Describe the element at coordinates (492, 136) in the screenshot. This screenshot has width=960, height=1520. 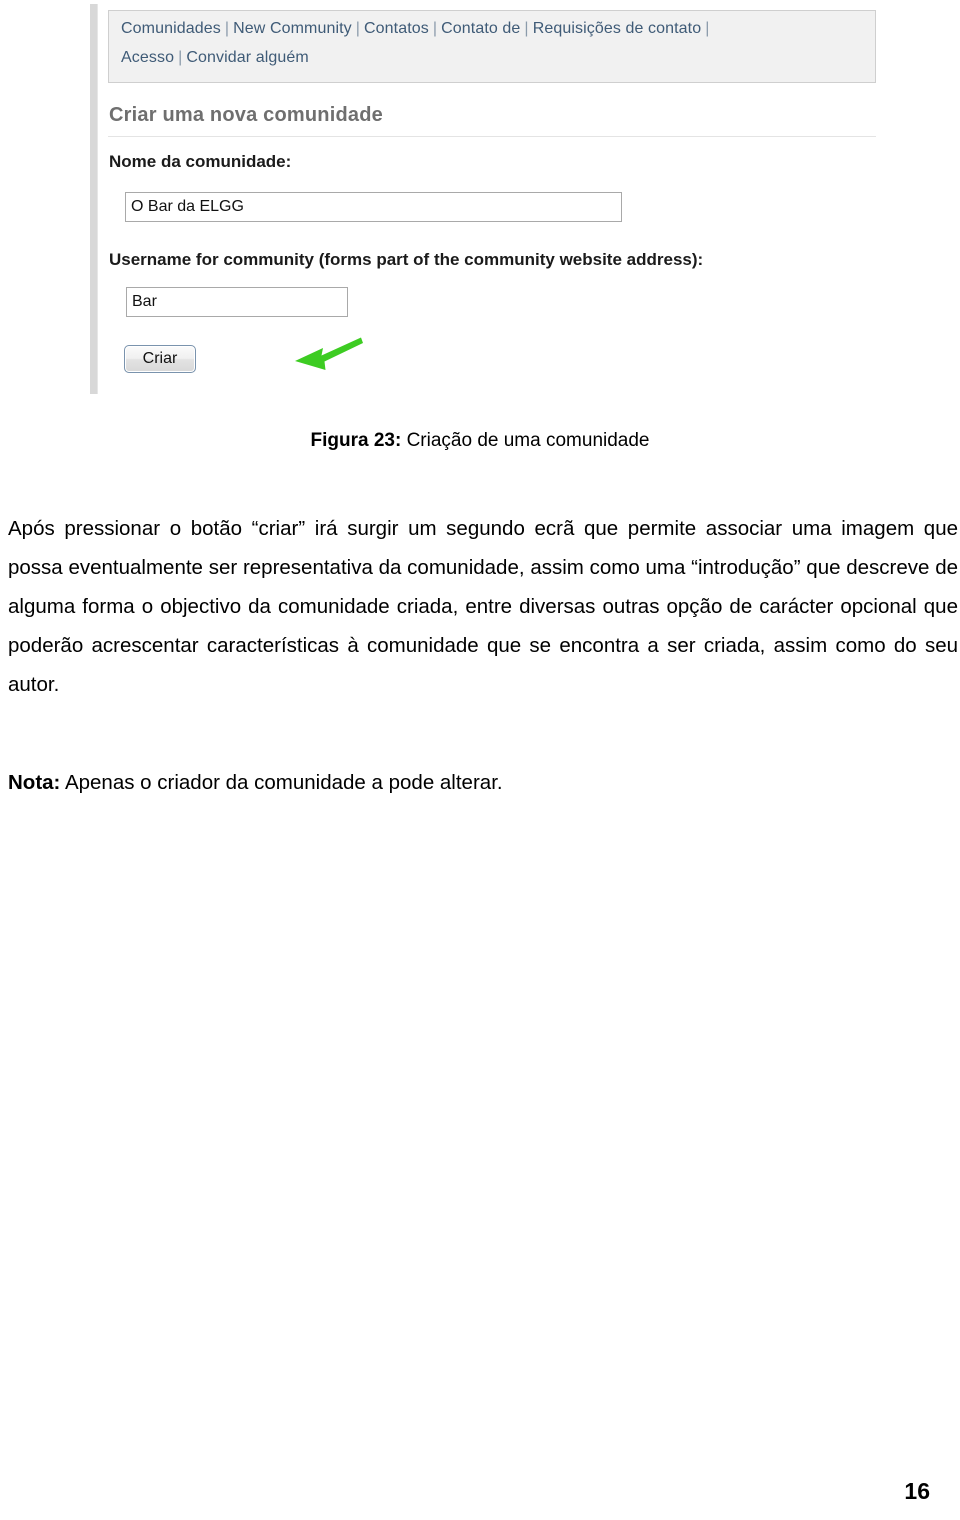
I see `heading-divider` at that location.